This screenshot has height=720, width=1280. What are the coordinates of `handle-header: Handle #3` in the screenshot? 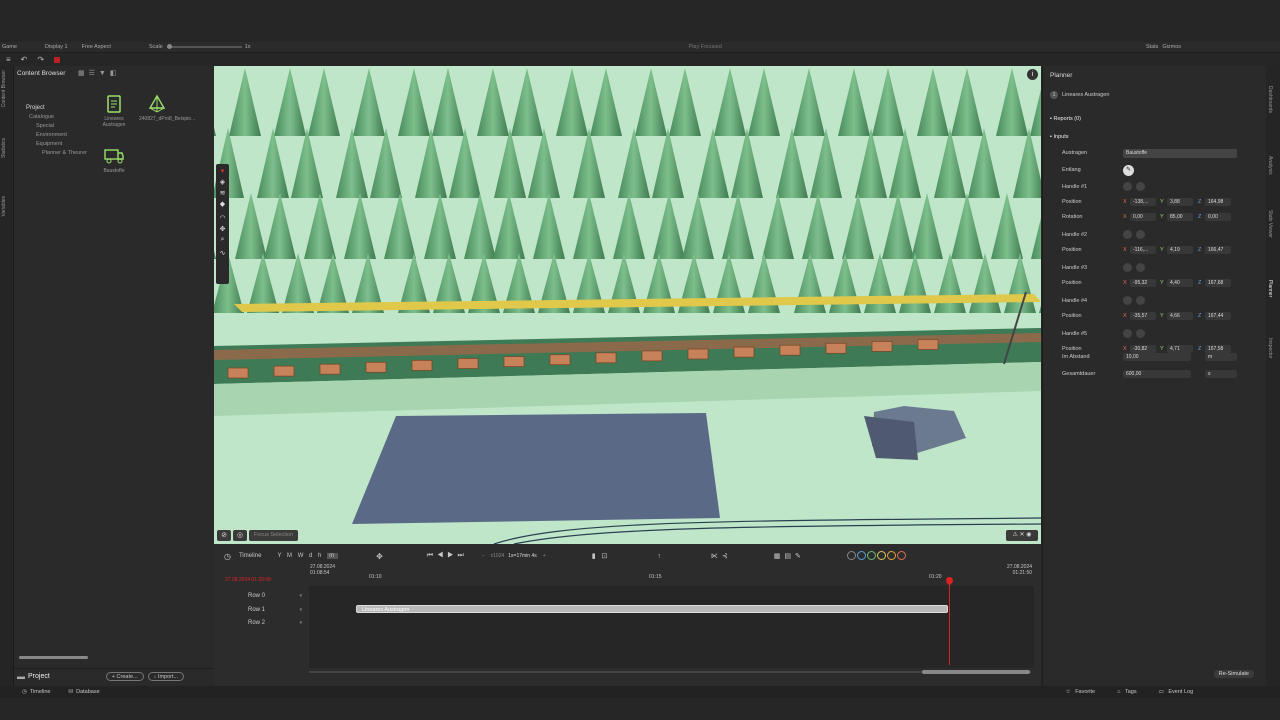 It's located at (1074, 268).